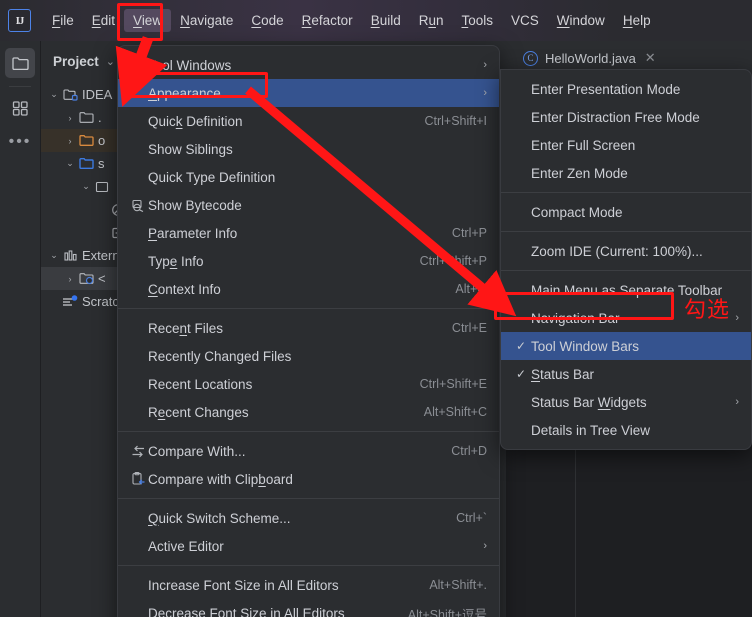 This screenshot has height=617, width=752. I want to click on menu-item-shortcut: Ctrl+D, so click(469, 451).